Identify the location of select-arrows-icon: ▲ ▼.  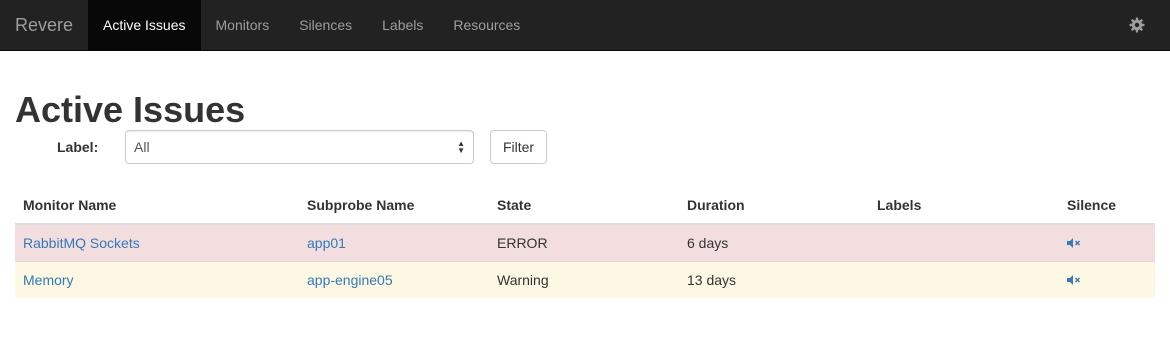
(461, 147).